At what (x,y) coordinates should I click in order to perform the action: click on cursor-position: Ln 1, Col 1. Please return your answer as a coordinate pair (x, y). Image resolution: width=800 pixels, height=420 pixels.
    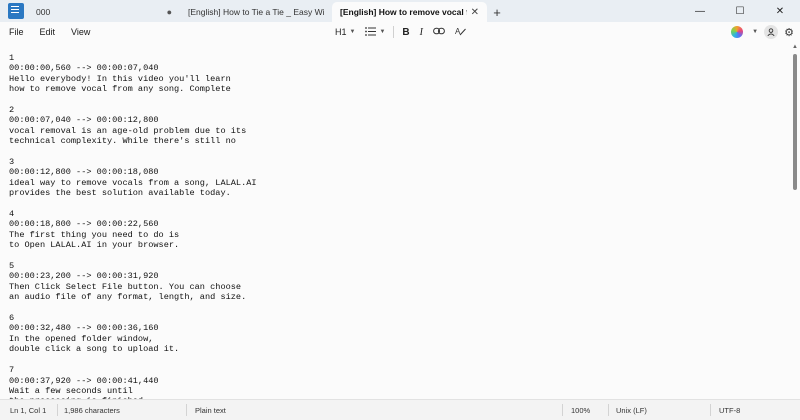
    Looking at the image, I should click on (28, 410).